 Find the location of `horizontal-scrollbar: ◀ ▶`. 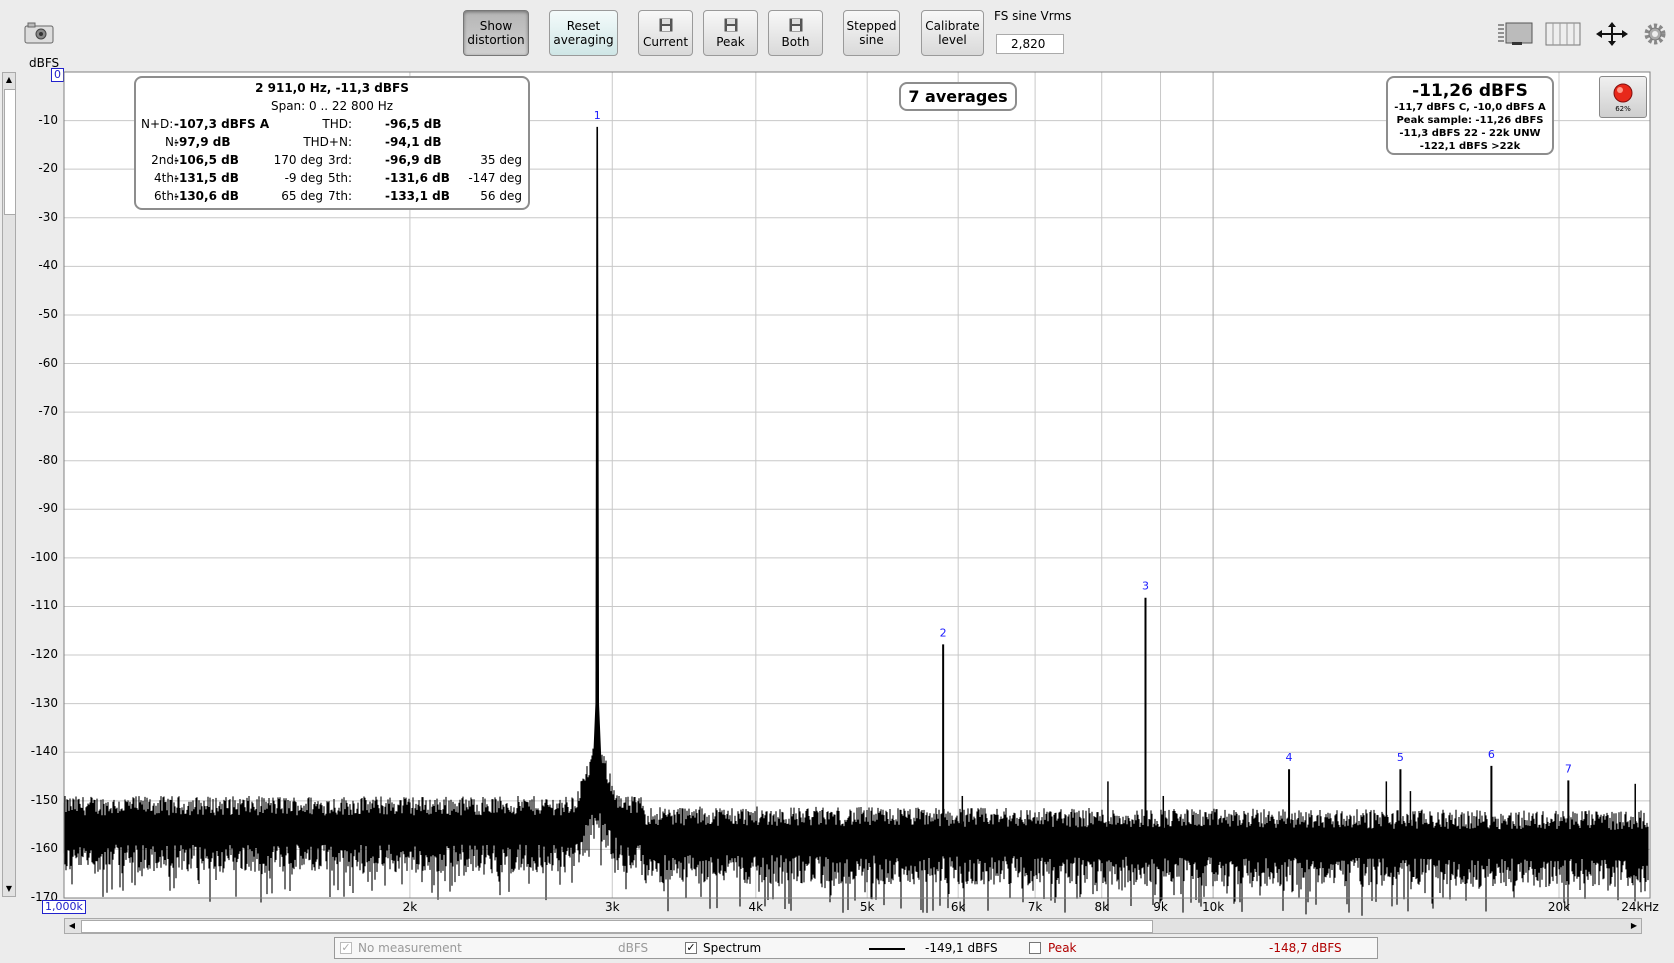

horizontal-scrollbar: ◀ ▶ is located at coordinates (853, 926).